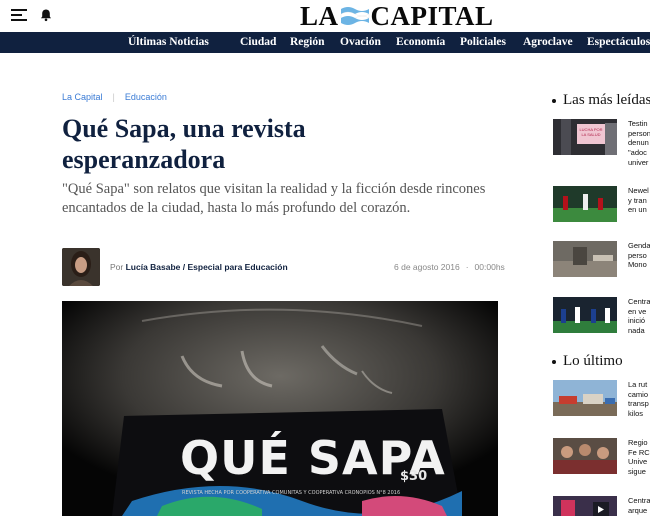 This screenshot has height=516, width=650. What do you see at coordinates (414, 476) in the screenshot?
I see `hero-magazine-price: $30` at bounding box center [414, 476].